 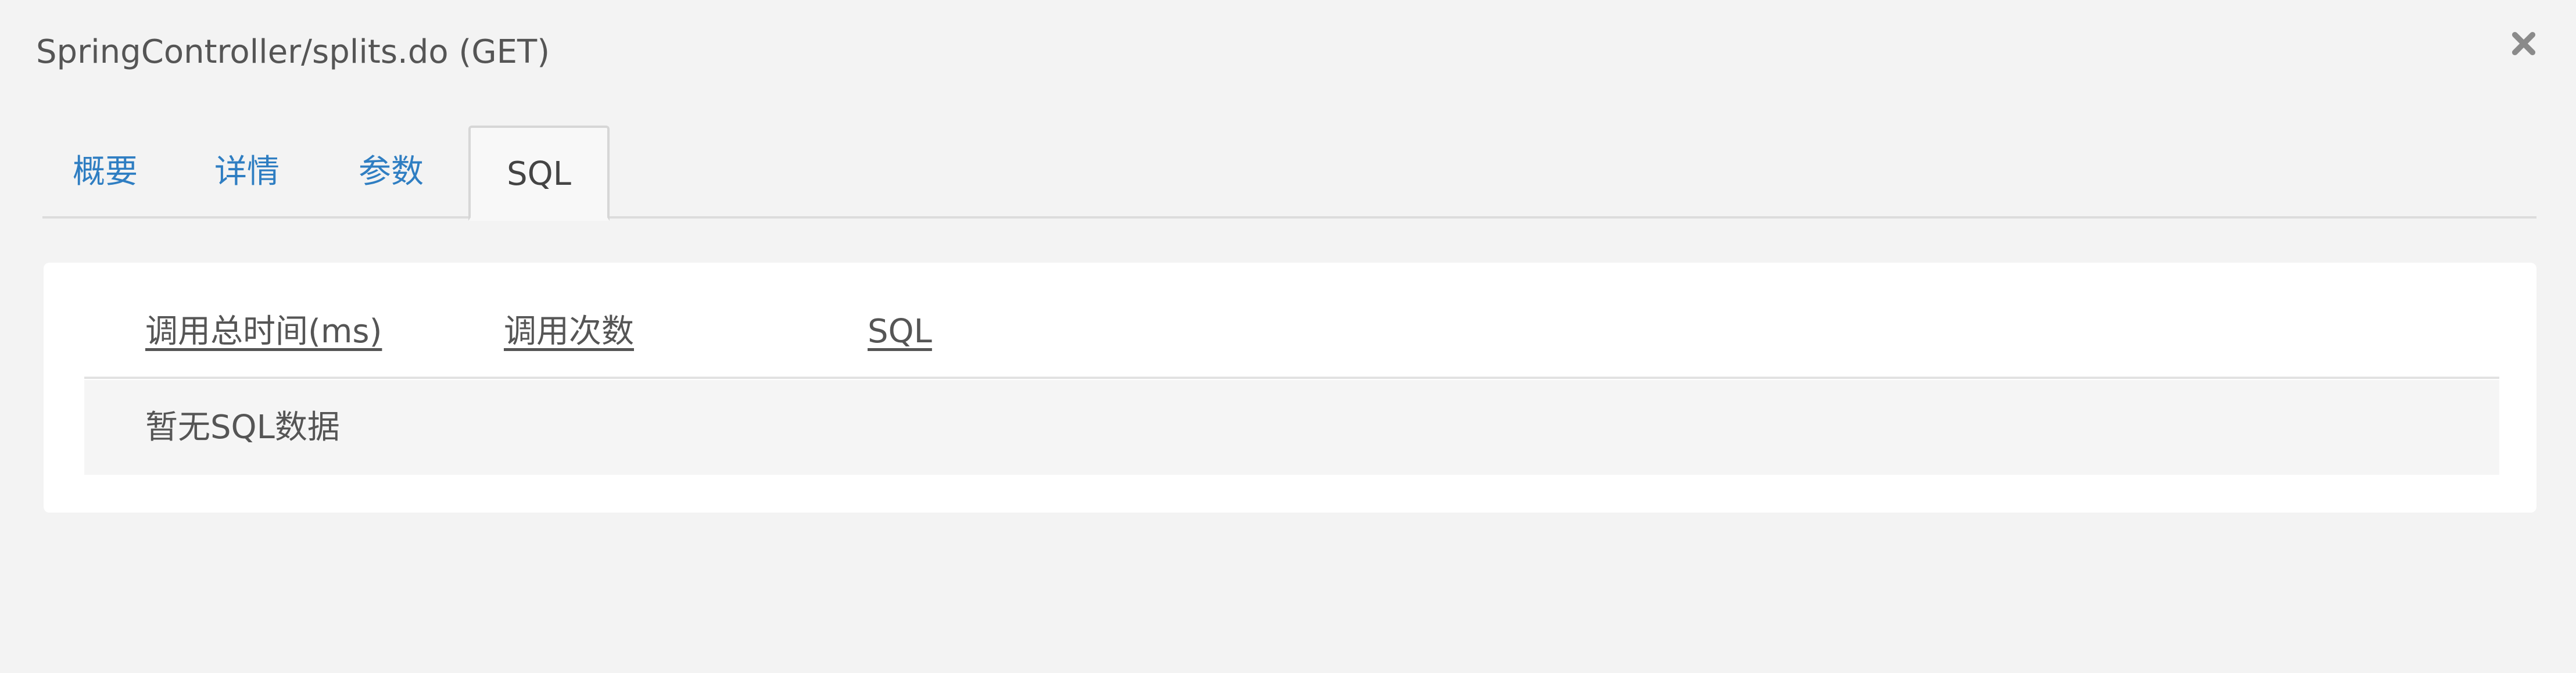 I want to click on tab-details: 详情, so click(x=247, y=172).